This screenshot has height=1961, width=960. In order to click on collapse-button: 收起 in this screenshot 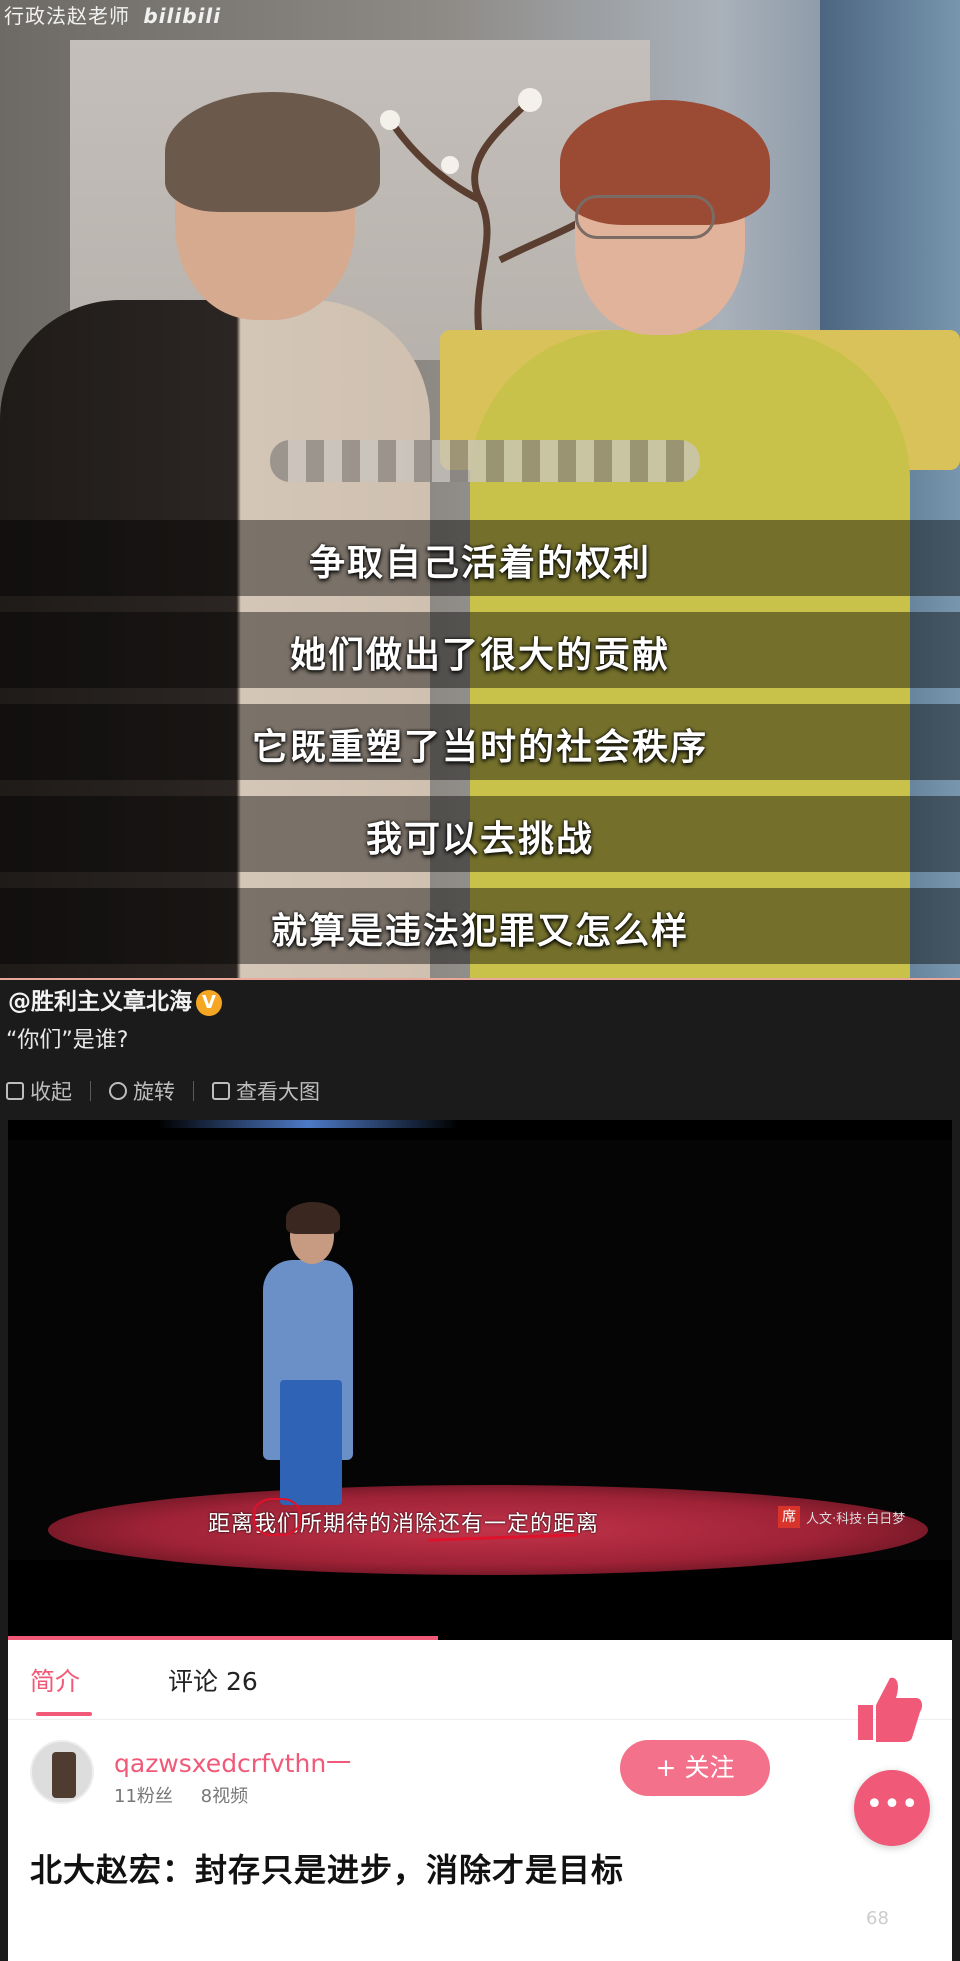, I will do `click(39, 1091)`.